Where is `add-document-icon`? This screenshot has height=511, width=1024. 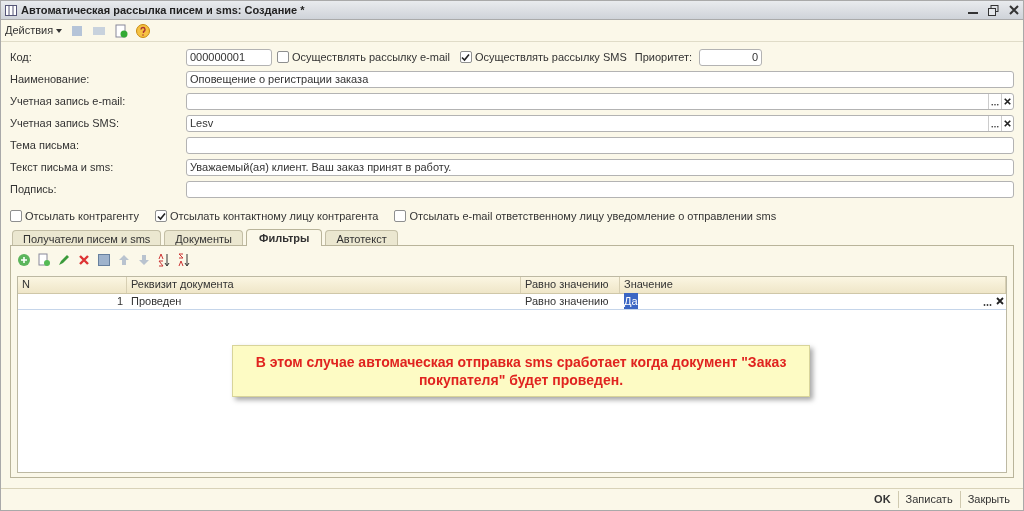
add-document-icon is located at coordinates (121, 30).